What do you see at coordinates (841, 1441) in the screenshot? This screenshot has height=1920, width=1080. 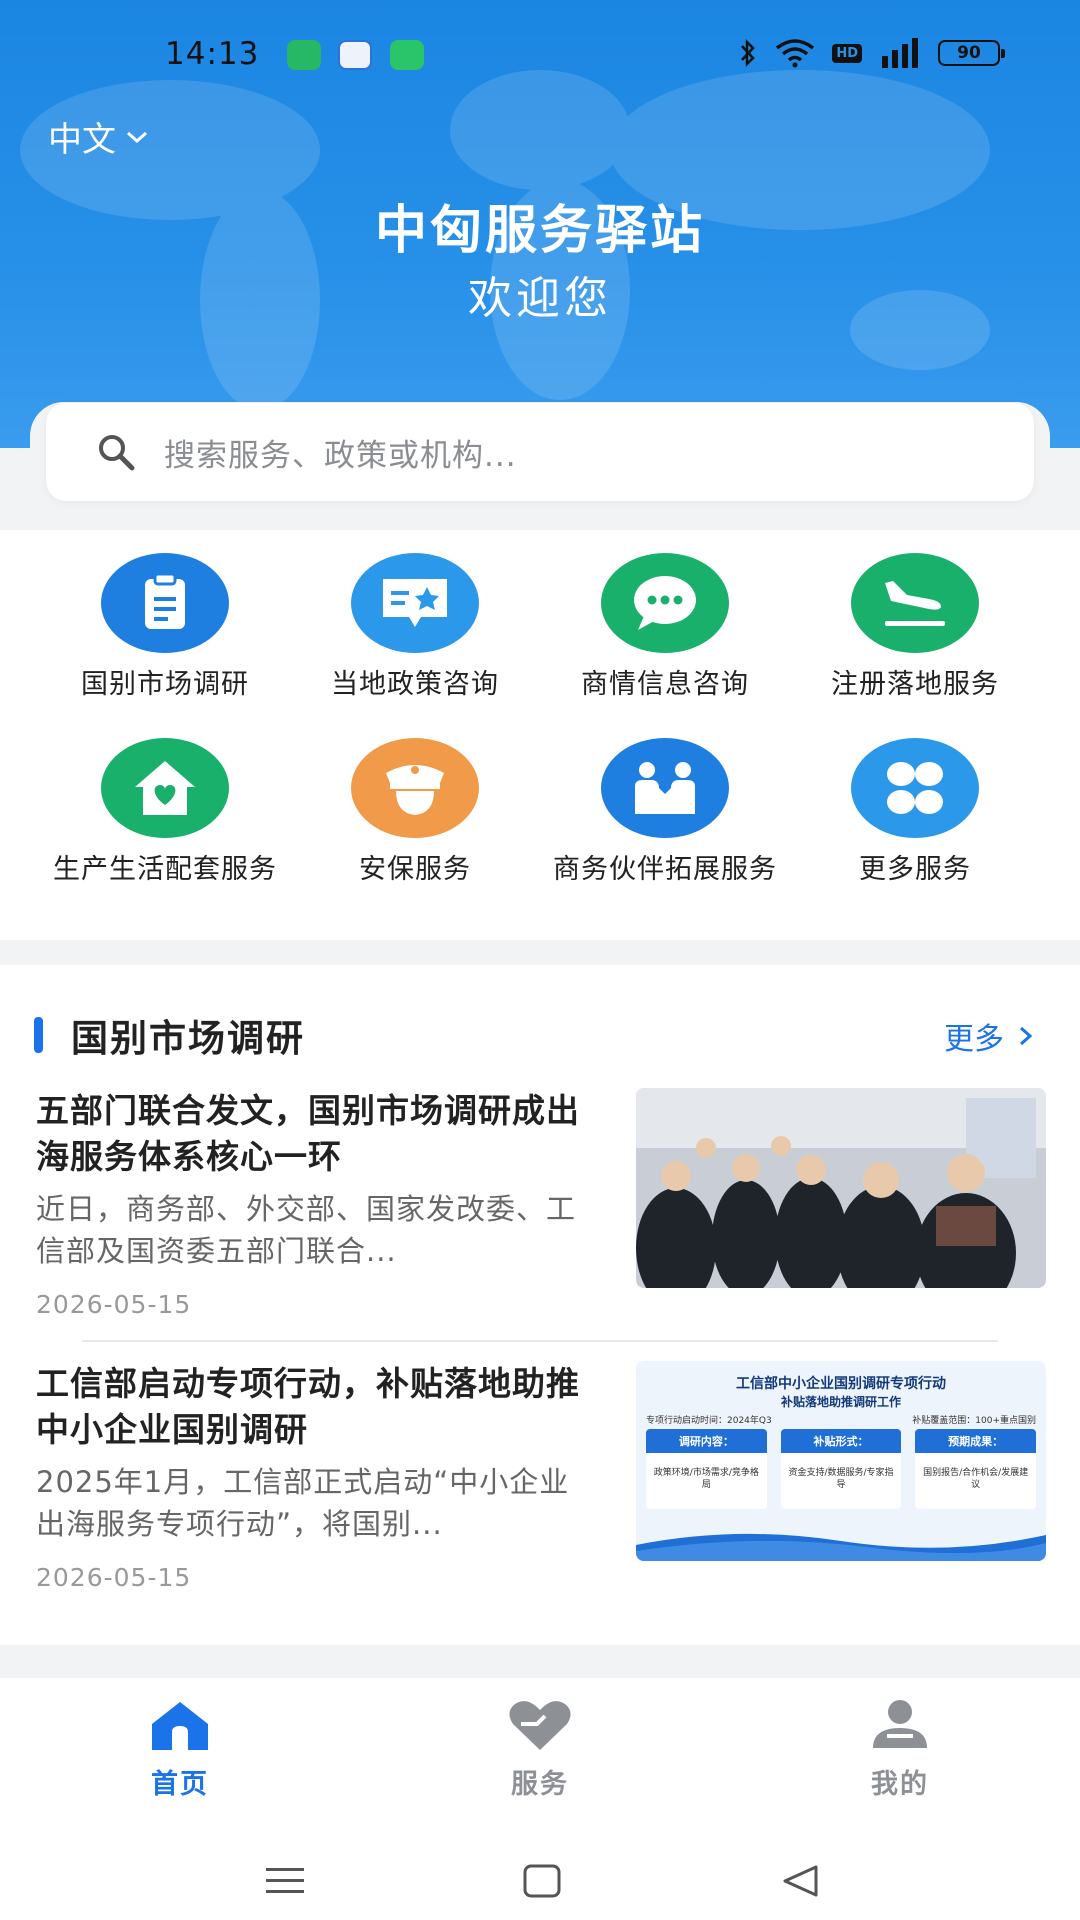 I see `thumb-card-head: 补贴形式：` at bounding box center [841, 1441].